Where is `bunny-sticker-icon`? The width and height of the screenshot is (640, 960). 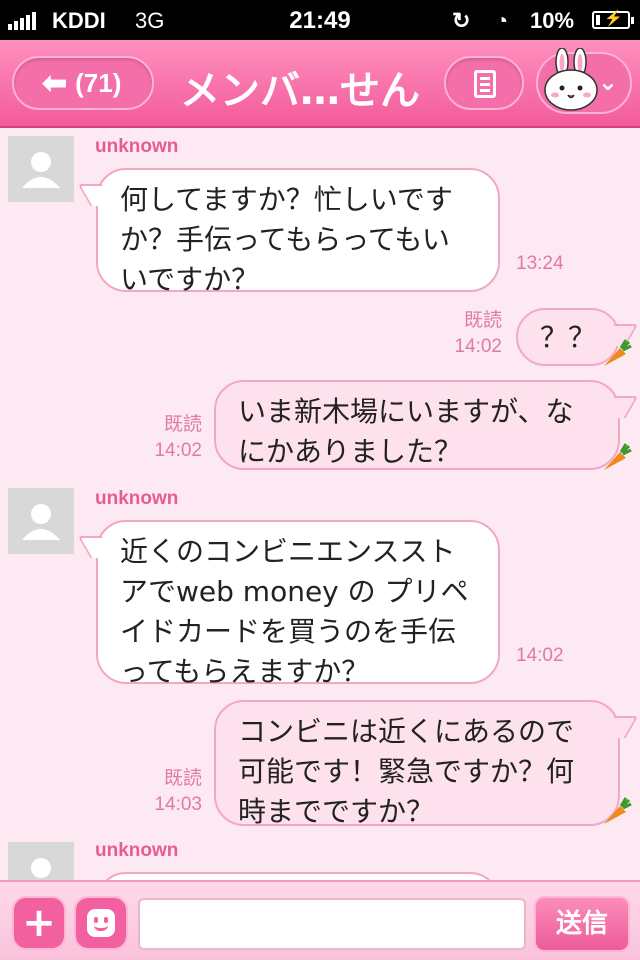 bunny-sticker-icon is located at coordinates (571, 79).